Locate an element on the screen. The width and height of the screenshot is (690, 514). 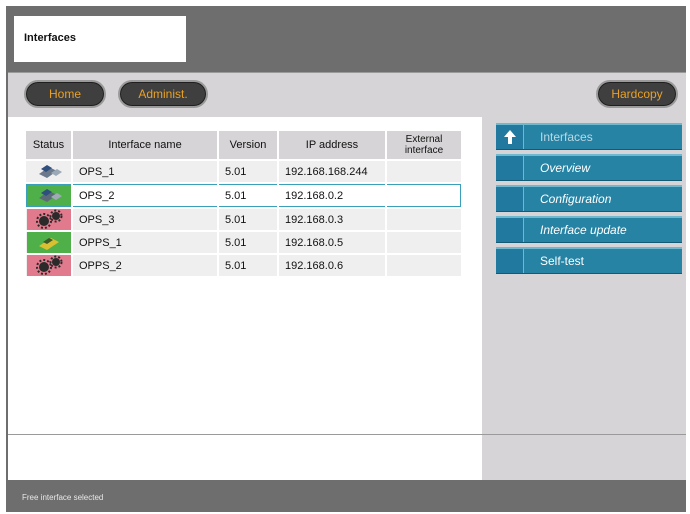
menu-item-interface-update: Interface update is located at coordinates (589, 229).